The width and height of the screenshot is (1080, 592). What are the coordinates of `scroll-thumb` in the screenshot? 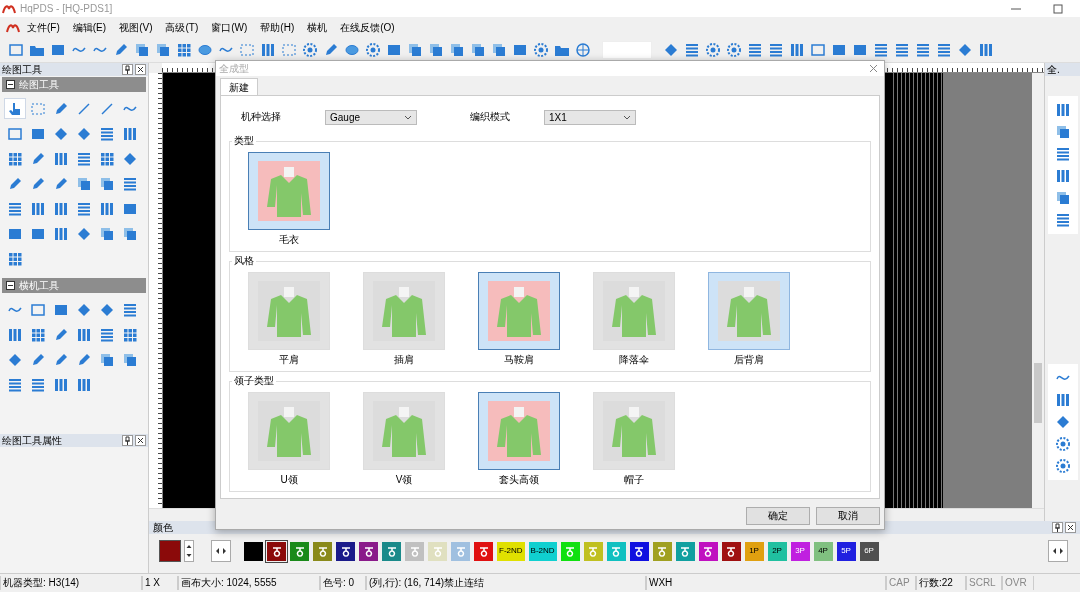 It's located at (1038, 393).